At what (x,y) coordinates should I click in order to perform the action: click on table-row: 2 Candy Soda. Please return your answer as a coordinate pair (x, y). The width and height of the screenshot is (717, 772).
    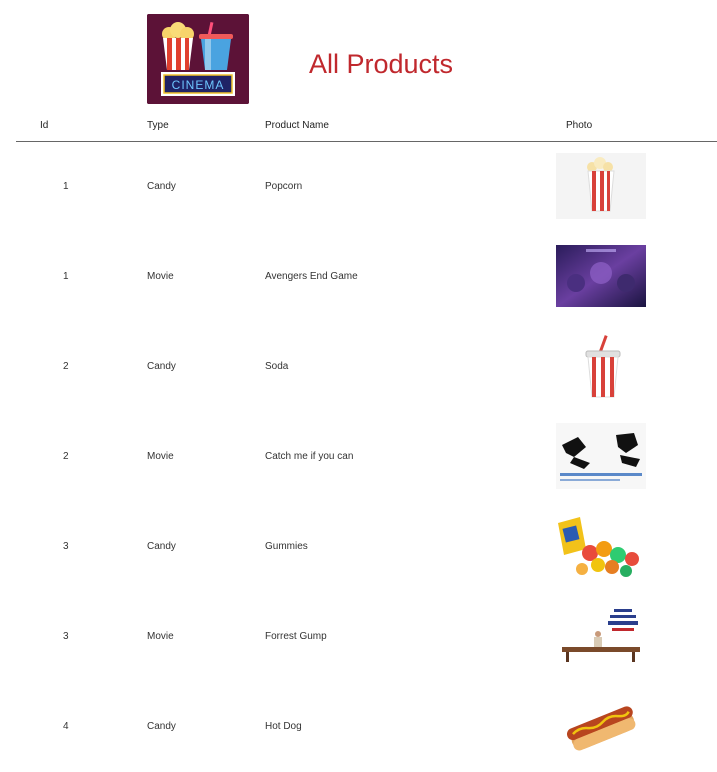
    Looking at the image, I should click on (358, 367).